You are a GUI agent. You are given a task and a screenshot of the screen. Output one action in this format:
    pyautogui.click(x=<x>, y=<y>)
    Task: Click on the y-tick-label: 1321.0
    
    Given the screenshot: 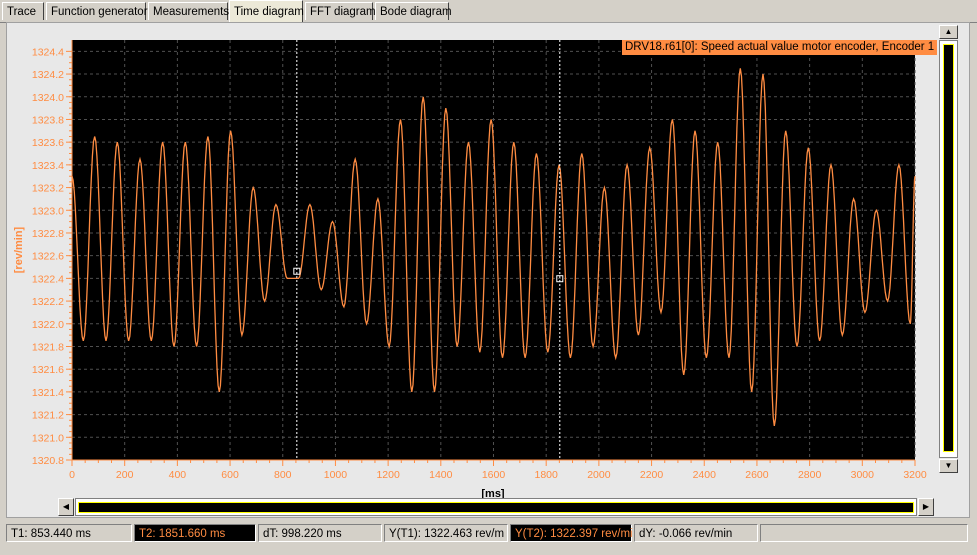 What is the action you would take?
    pyautogui.click(x=48, y=438)
    